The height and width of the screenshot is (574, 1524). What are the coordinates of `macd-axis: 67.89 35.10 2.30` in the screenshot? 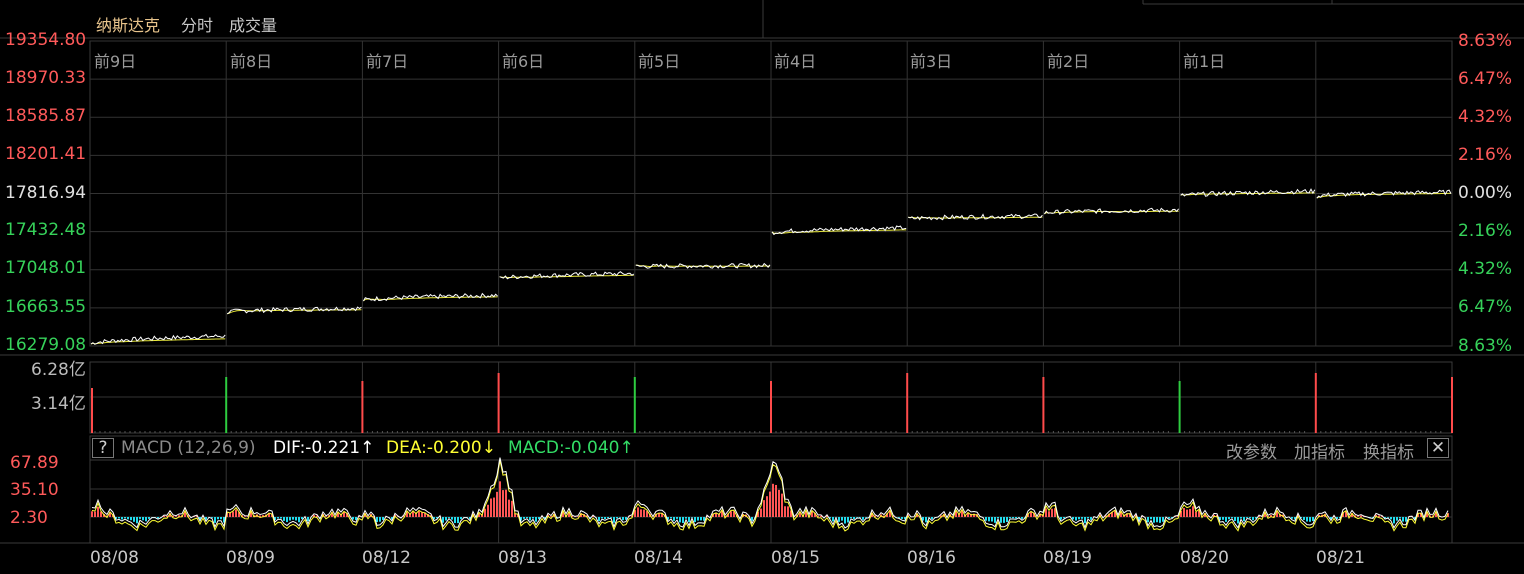 It's located at (45, 490).